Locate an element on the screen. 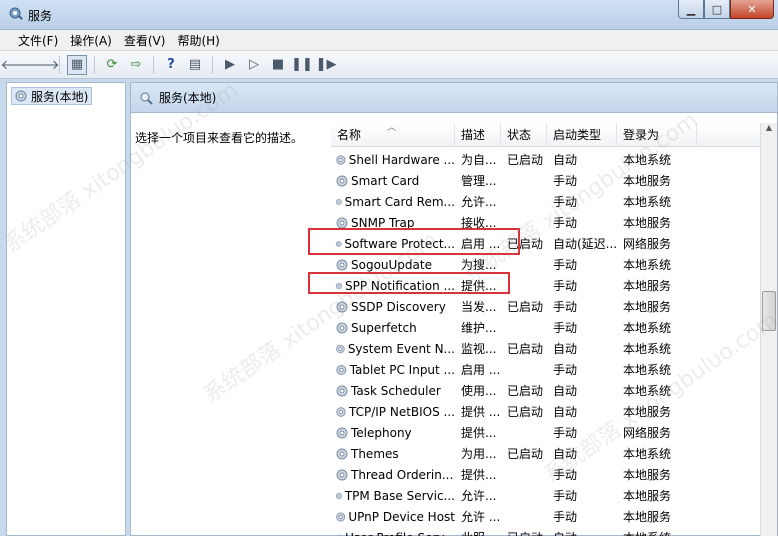 Image resolution: width=778 pixels, height=536 pixels. column-name: ︿ 名称 is located at coordinates (393, 135).